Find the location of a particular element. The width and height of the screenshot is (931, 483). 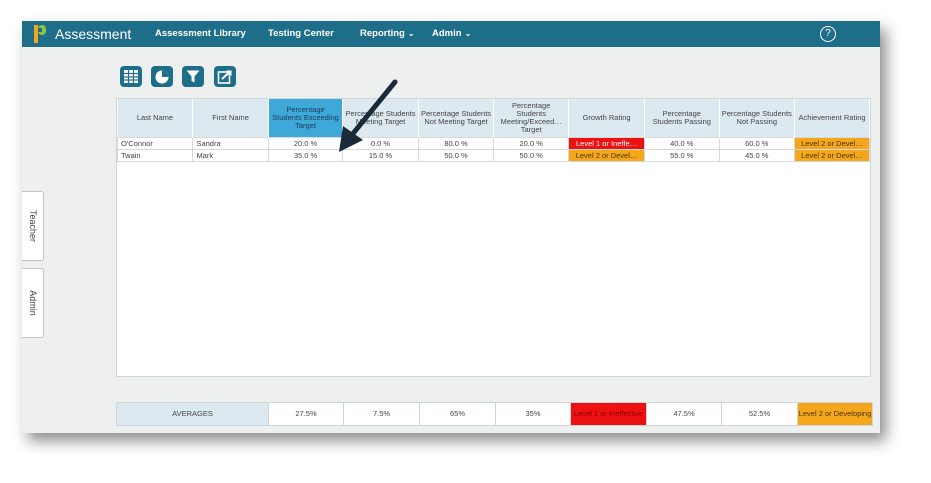

table-cell: Twain is located at coordinates (155, 155).